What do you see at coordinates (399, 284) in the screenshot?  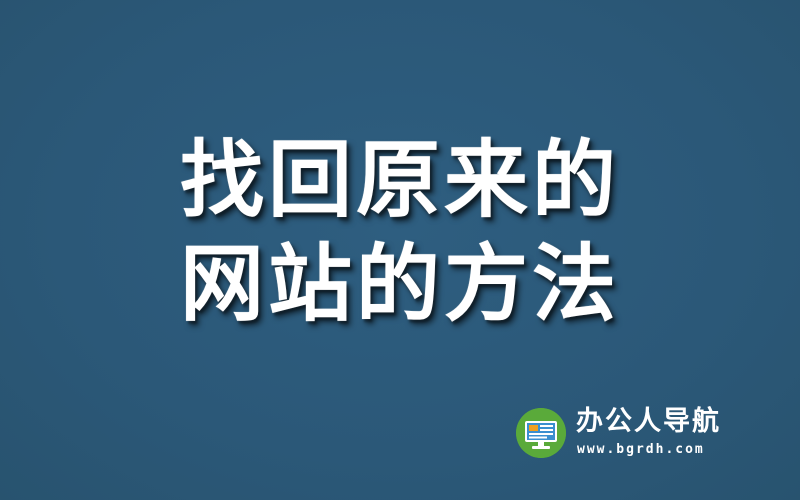 I see `headline-line-2: 网站的方法` at bounding box center [399, 284].